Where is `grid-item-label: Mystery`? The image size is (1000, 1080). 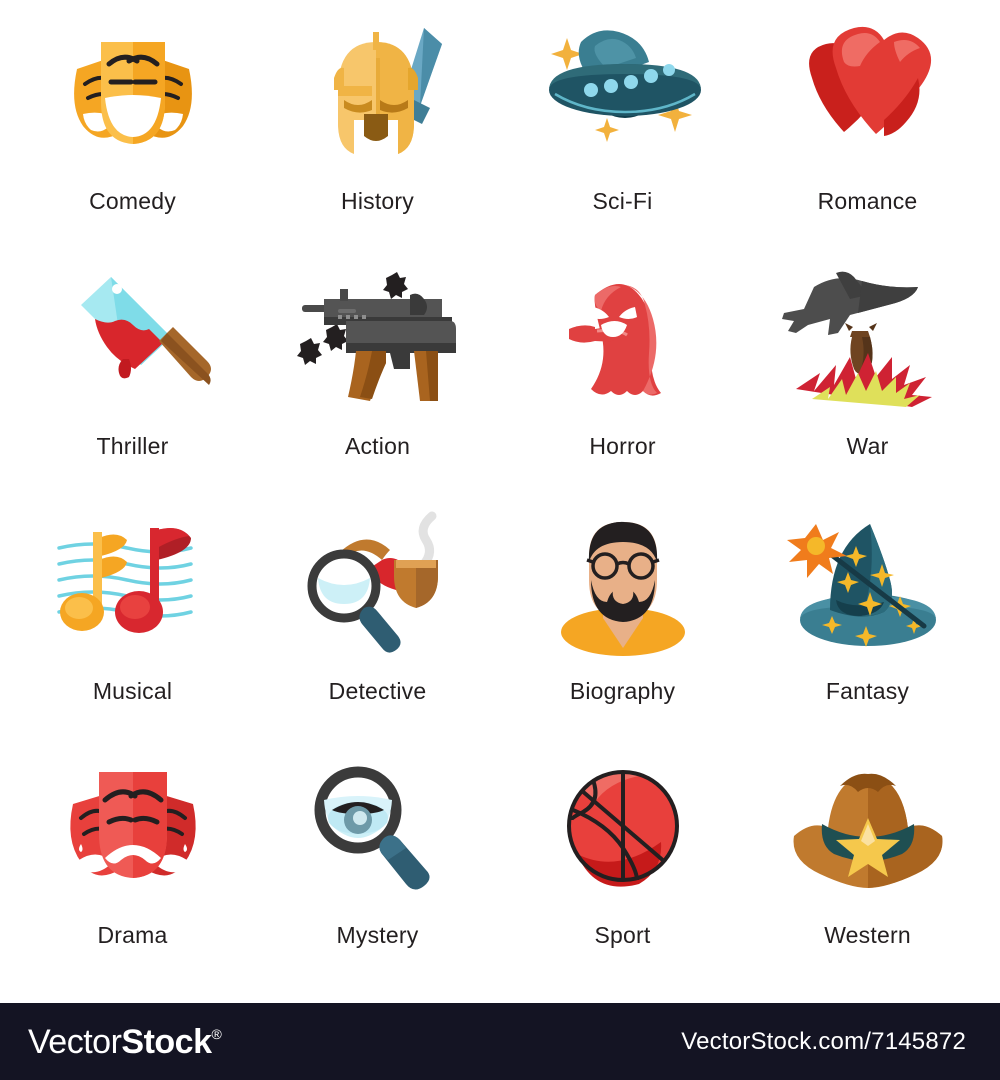
grid-item-label: Mystery is located at coordinates (377, 935).